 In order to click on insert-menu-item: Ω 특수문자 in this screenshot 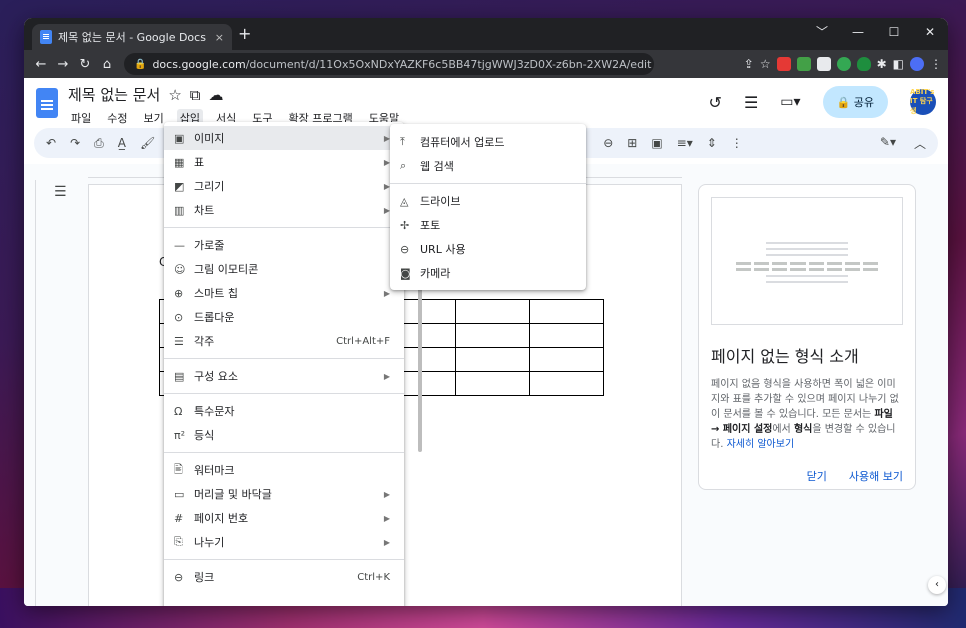, I will do `click(284, 411)`.